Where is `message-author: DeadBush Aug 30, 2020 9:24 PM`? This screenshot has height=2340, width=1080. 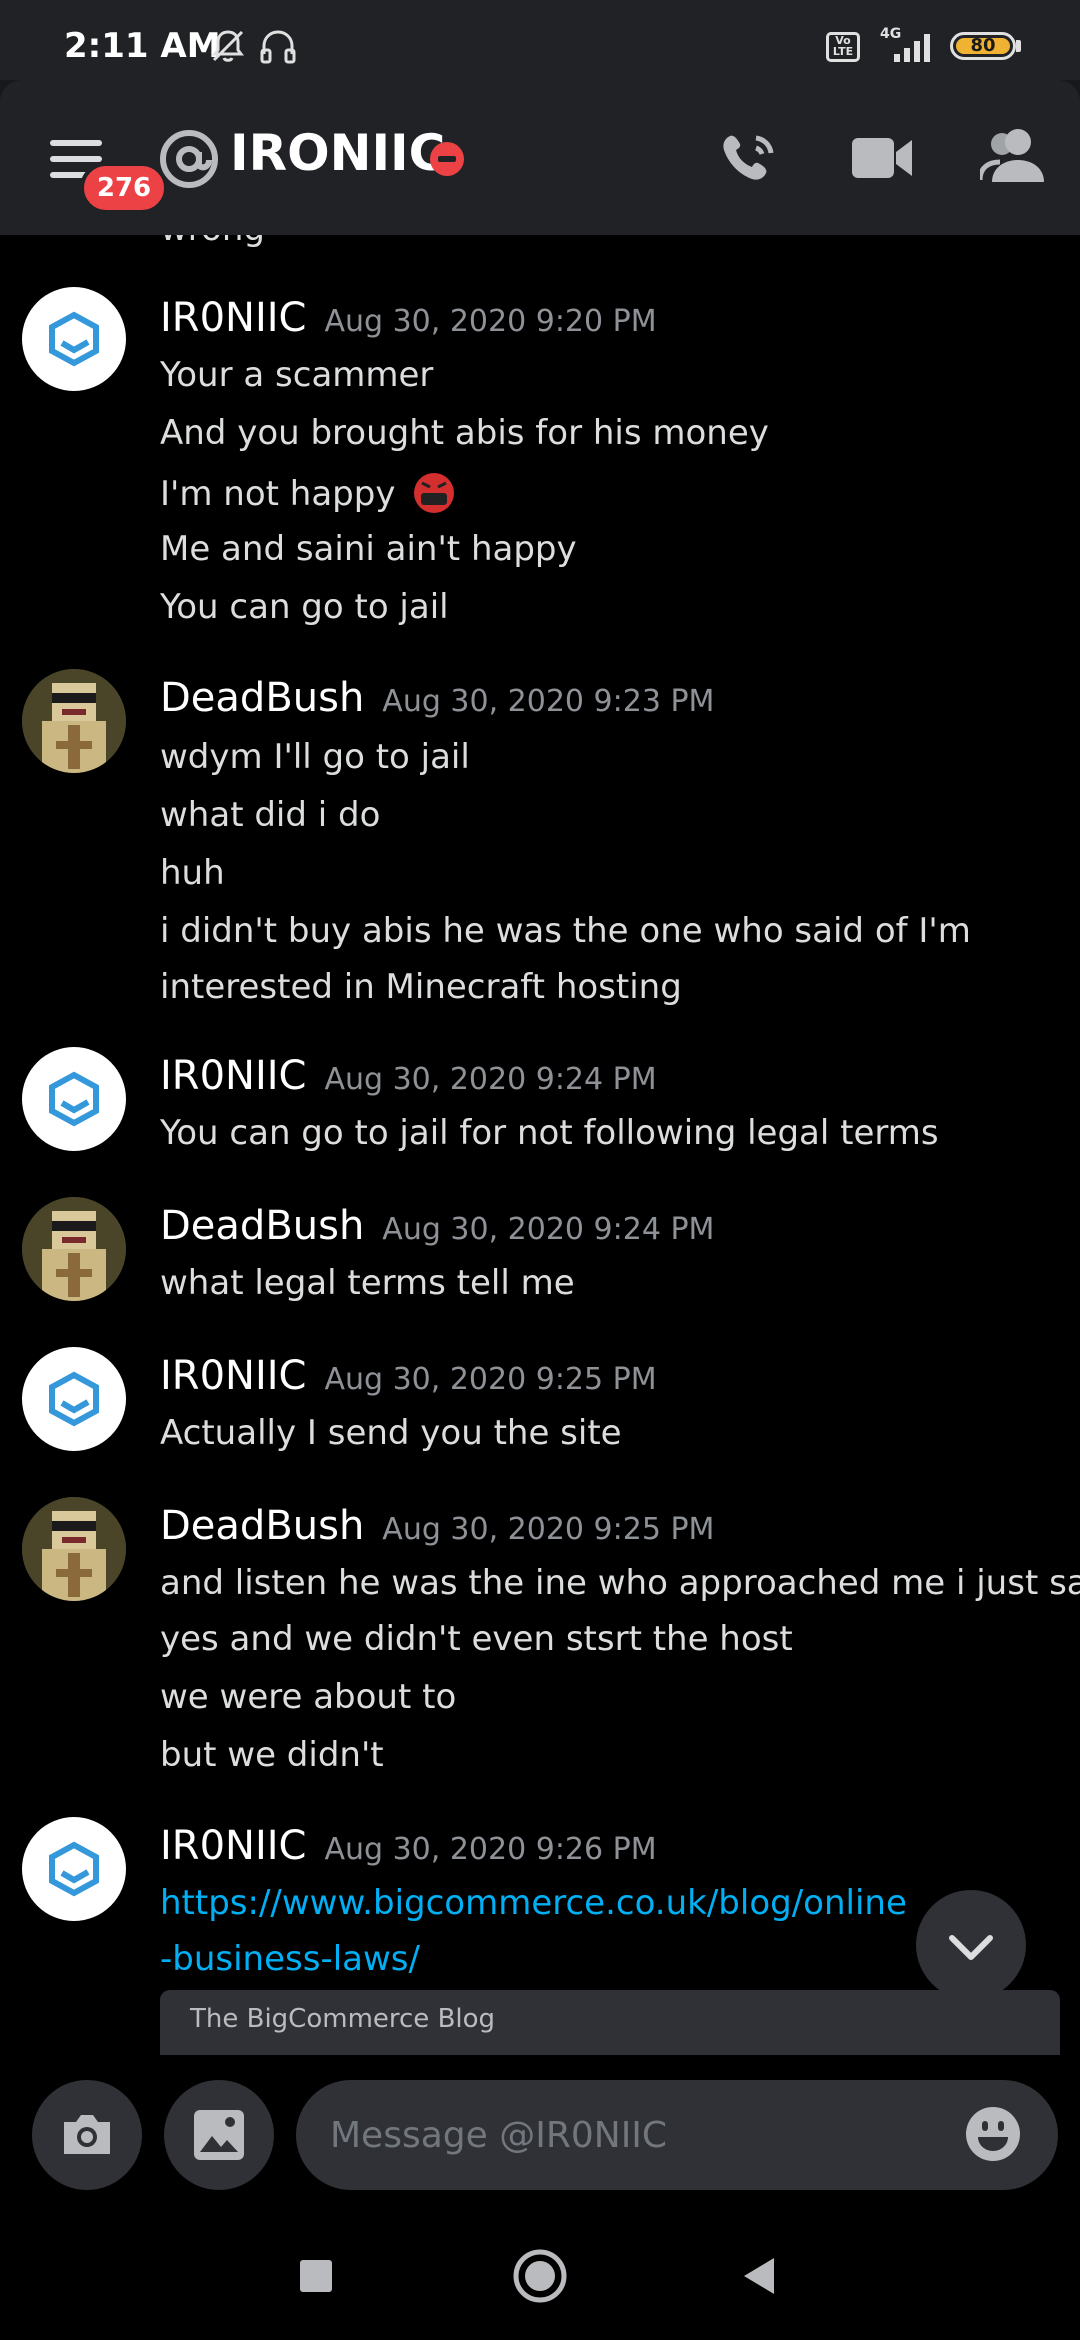 message-author: DeadBush Aug 30, 2020 9:24 PM is located at coordinates (437, 1226).